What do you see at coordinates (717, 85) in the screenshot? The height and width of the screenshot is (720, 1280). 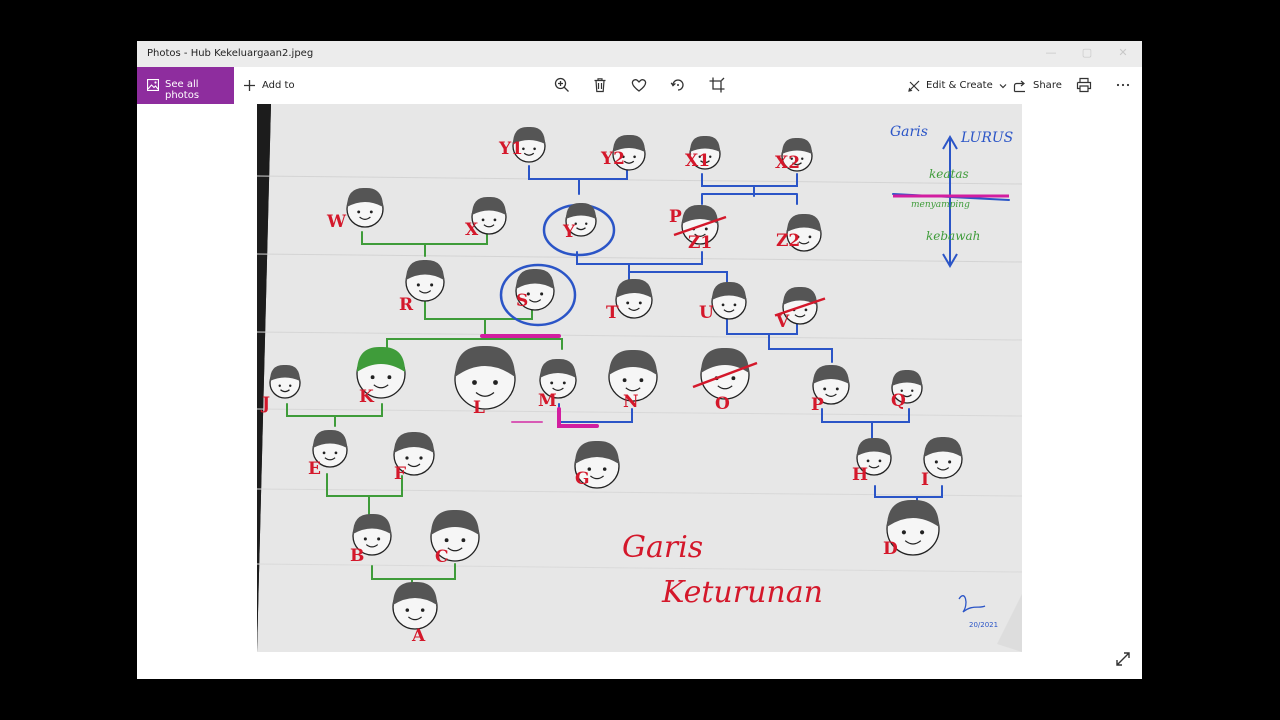 I see `crop-icon` at bounding box center [717, 85].